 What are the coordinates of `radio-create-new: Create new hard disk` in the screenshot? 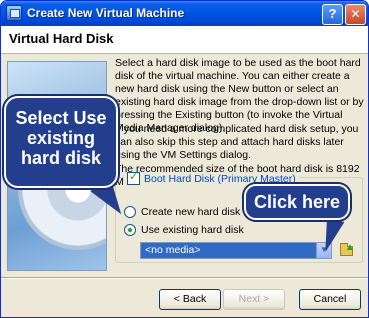 It's located at (182, 212).